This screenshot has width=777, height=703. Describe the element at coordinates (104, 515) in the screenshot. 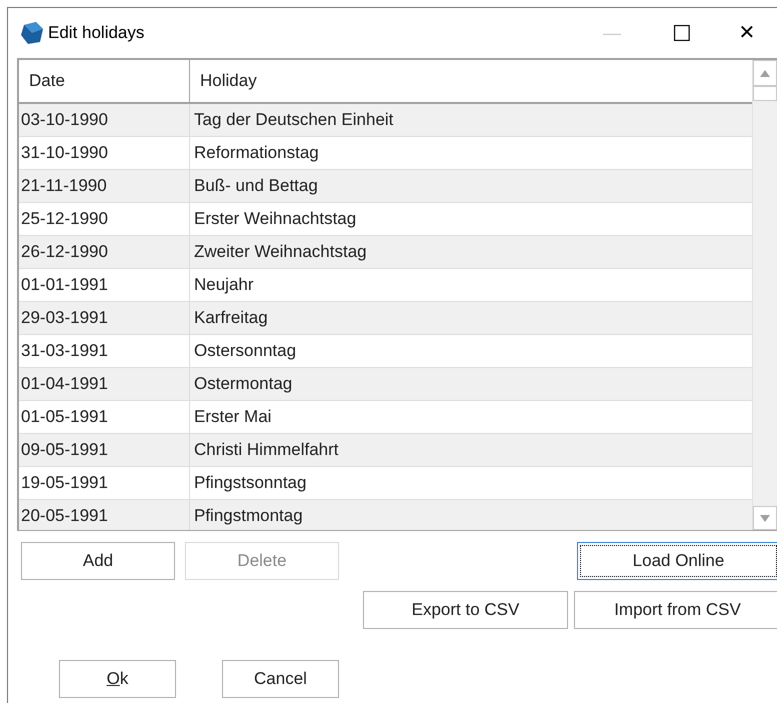

I see `table-cell: 20-05-1991` at that location.